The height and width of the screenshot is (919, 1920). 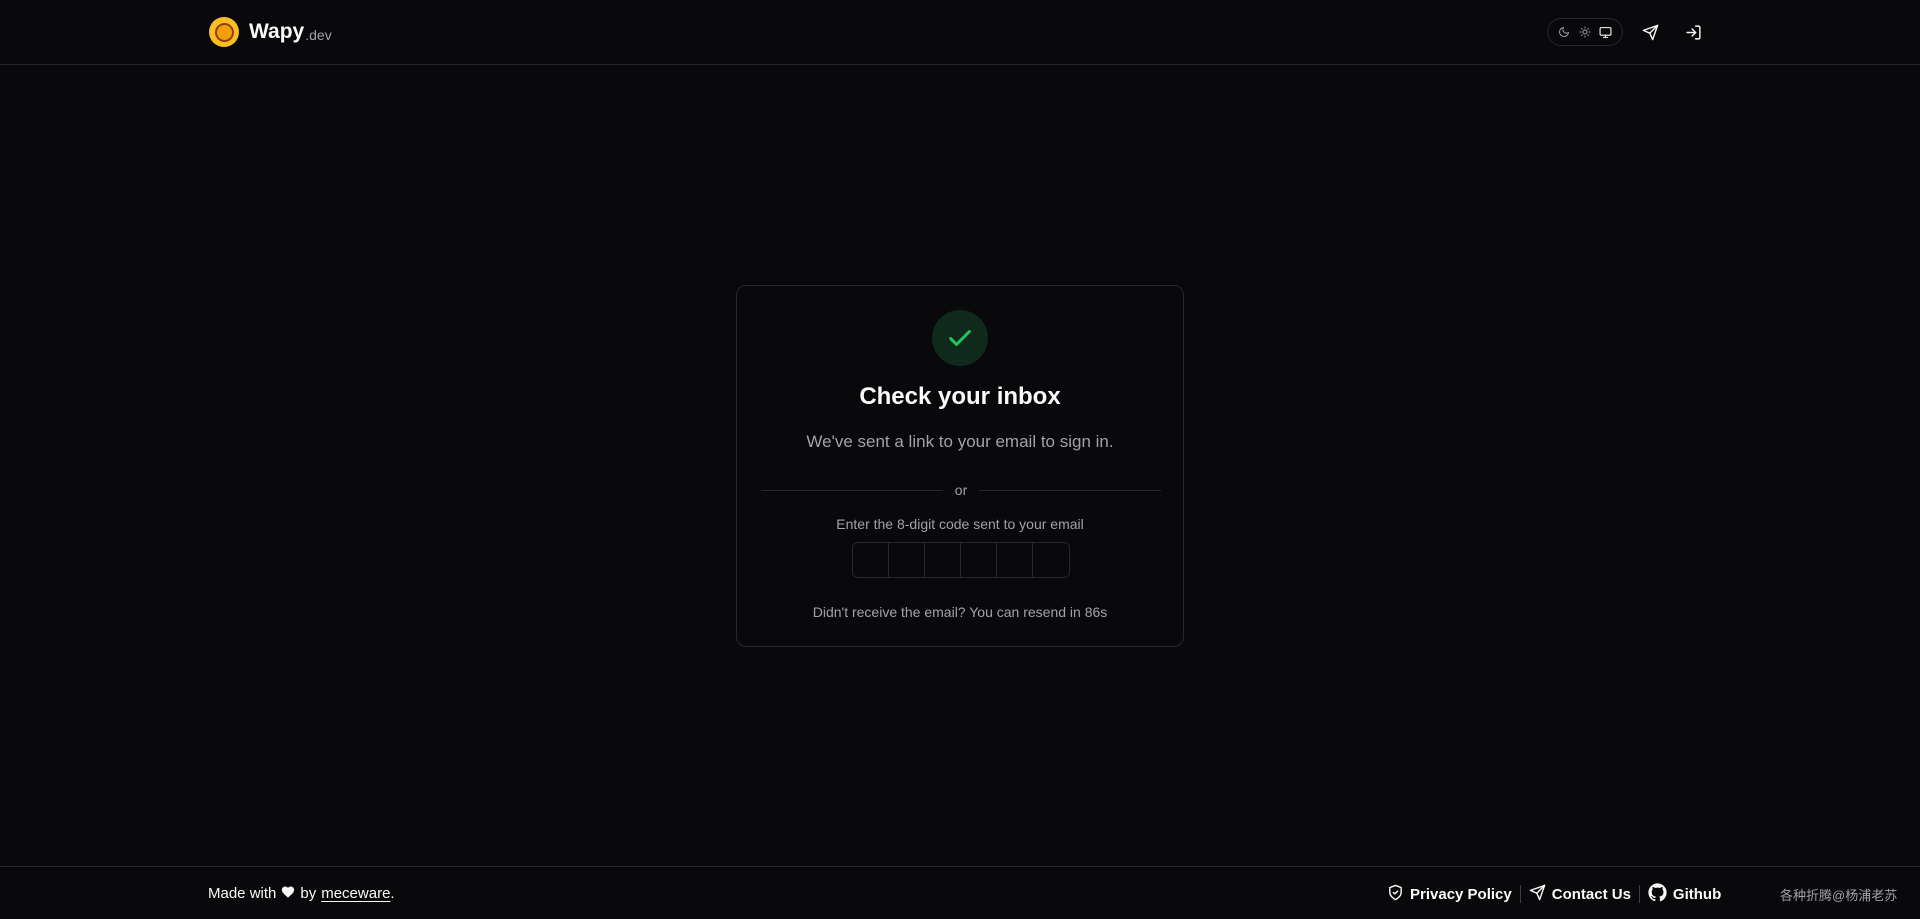 I want to click on watermark-text: 各种折腾@杨浦老苏, so click(x=1839, y=895).